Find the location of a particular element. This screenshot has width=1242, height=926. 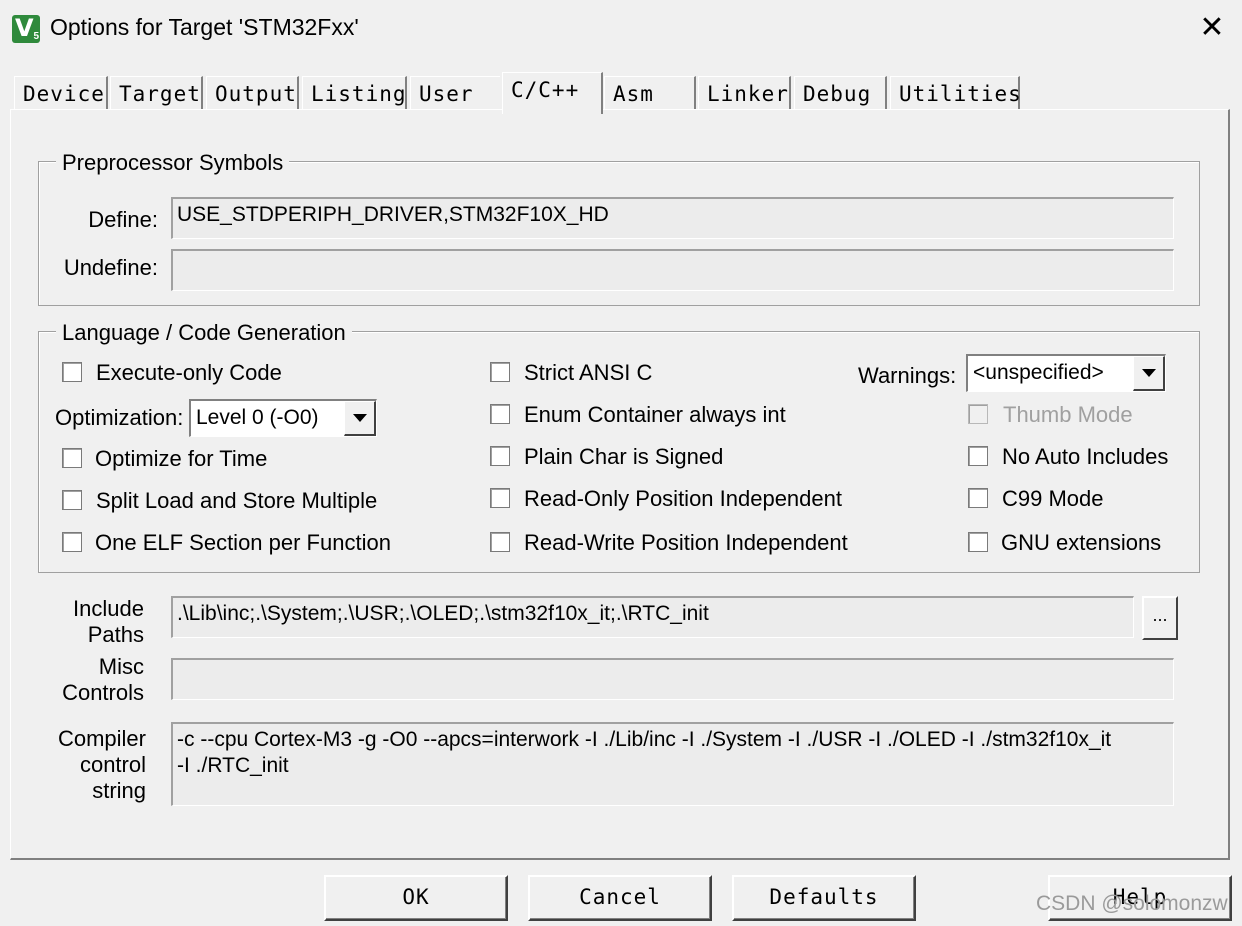

tab-output: Output is located at coordinates (252, 93).